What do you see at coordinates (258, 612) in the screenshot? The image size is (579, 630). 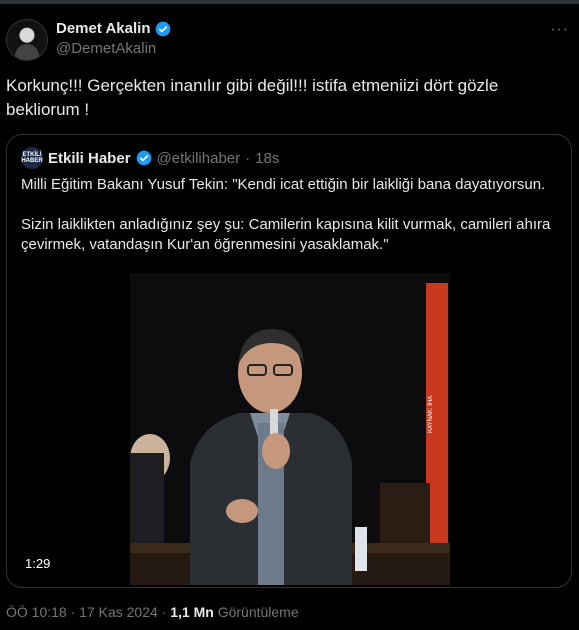 I see `views-label: Görüntüleme` at bounding box center [258, 612].